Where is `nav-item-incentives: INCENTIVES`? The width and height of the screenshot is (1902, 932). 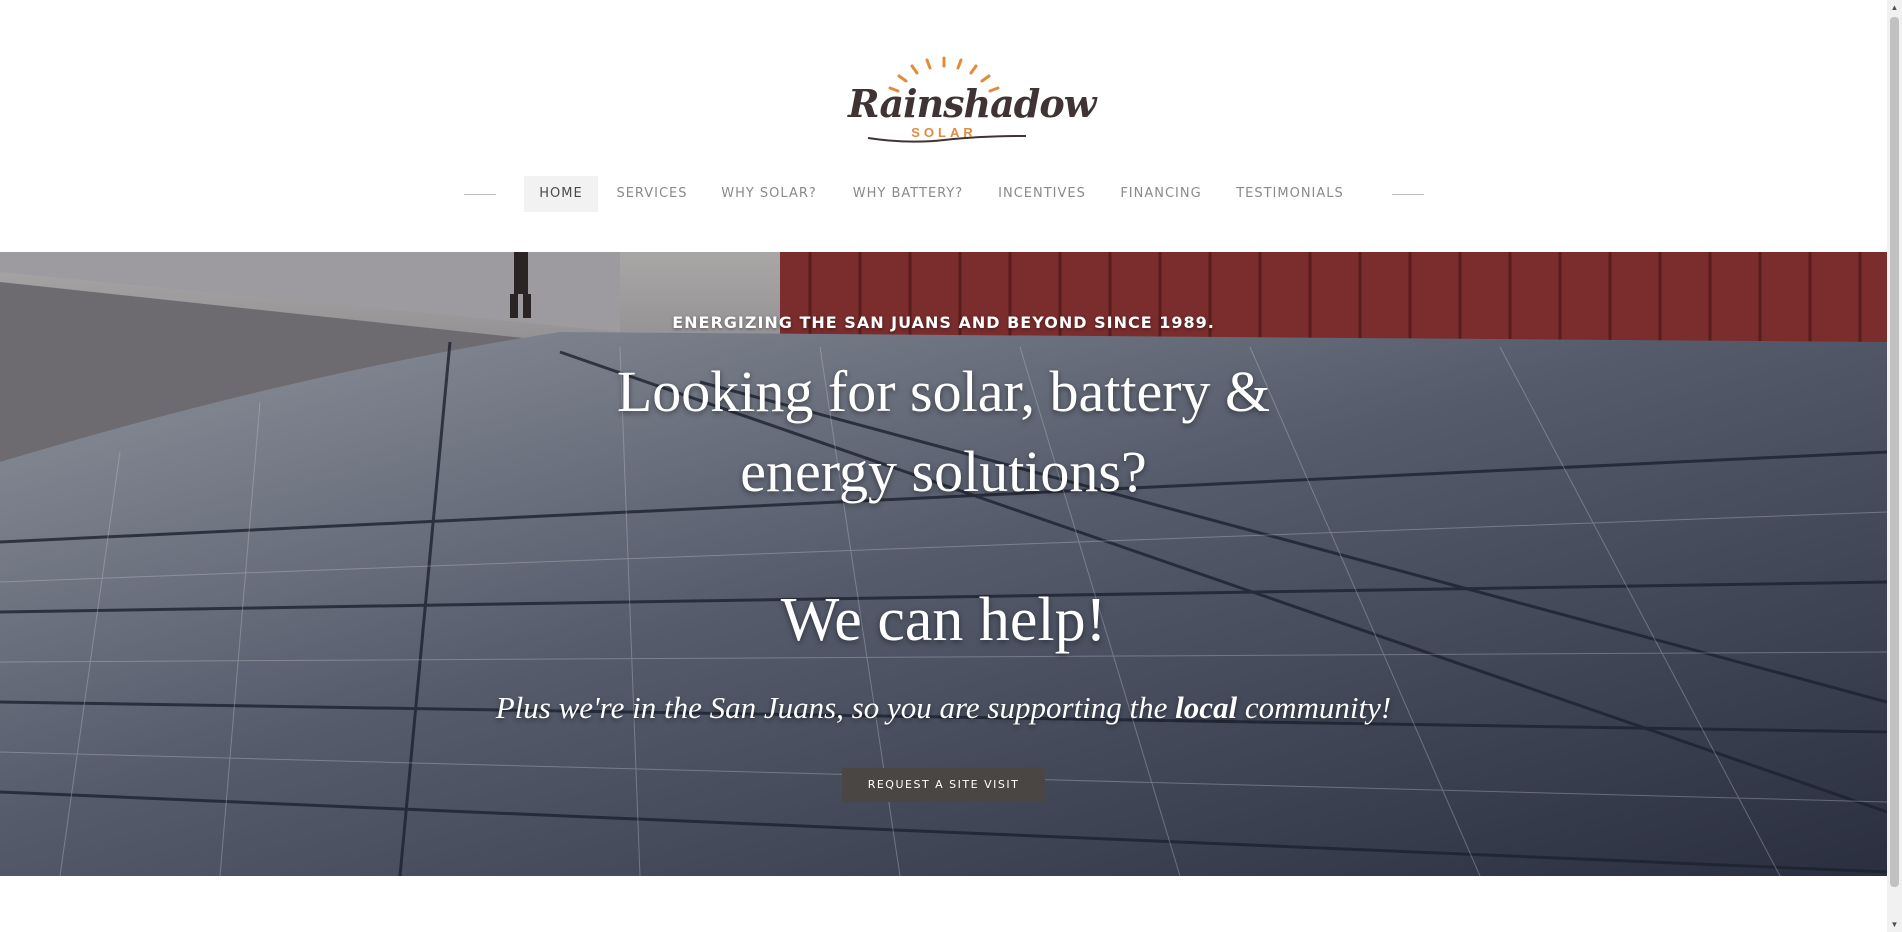 nav-item-incentives: INCENTIVES is located at coordinates (1042, 194).